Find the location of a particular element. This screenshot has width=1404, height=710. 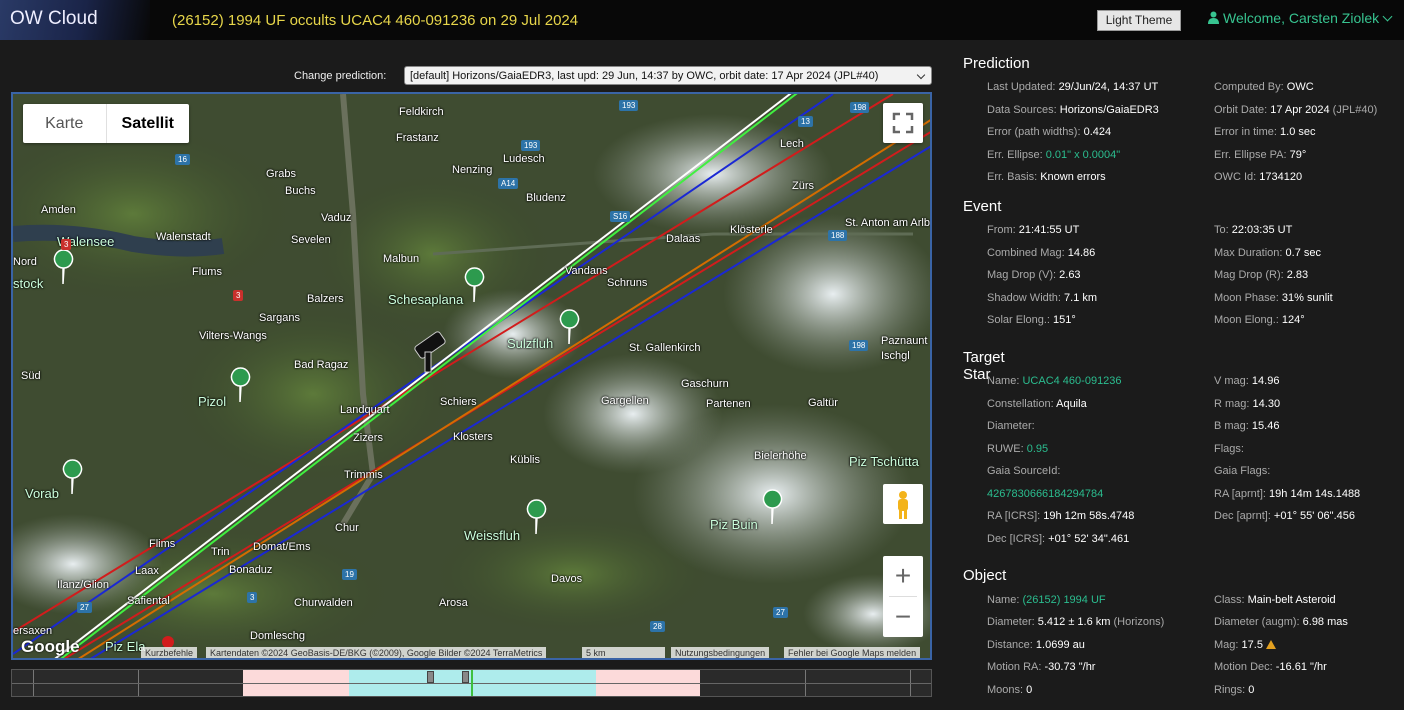

road-shield: 27 is located at coordinates (84, 607).